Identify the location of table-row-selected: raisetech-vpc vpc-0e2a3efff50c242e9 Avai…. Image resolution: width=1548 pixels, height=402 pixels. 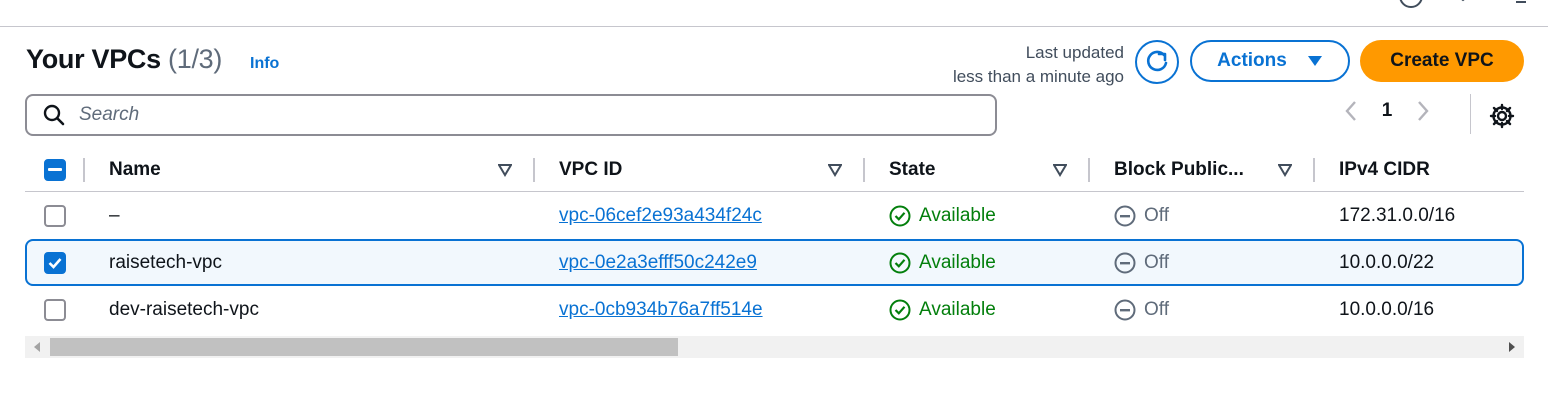
(774, 262).